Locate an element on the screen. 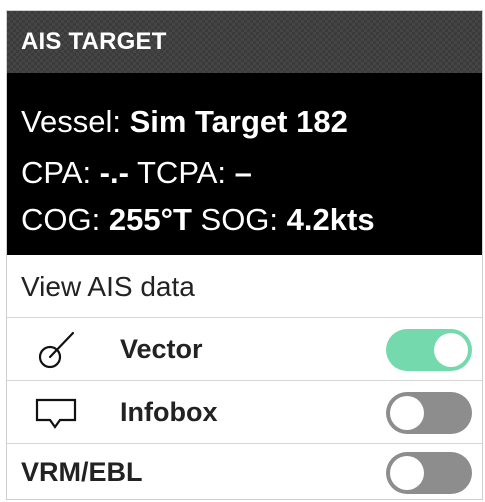 The height and width of the screenshot is (502, 485). vector-row: Vector is located at coordinates (244, 349).